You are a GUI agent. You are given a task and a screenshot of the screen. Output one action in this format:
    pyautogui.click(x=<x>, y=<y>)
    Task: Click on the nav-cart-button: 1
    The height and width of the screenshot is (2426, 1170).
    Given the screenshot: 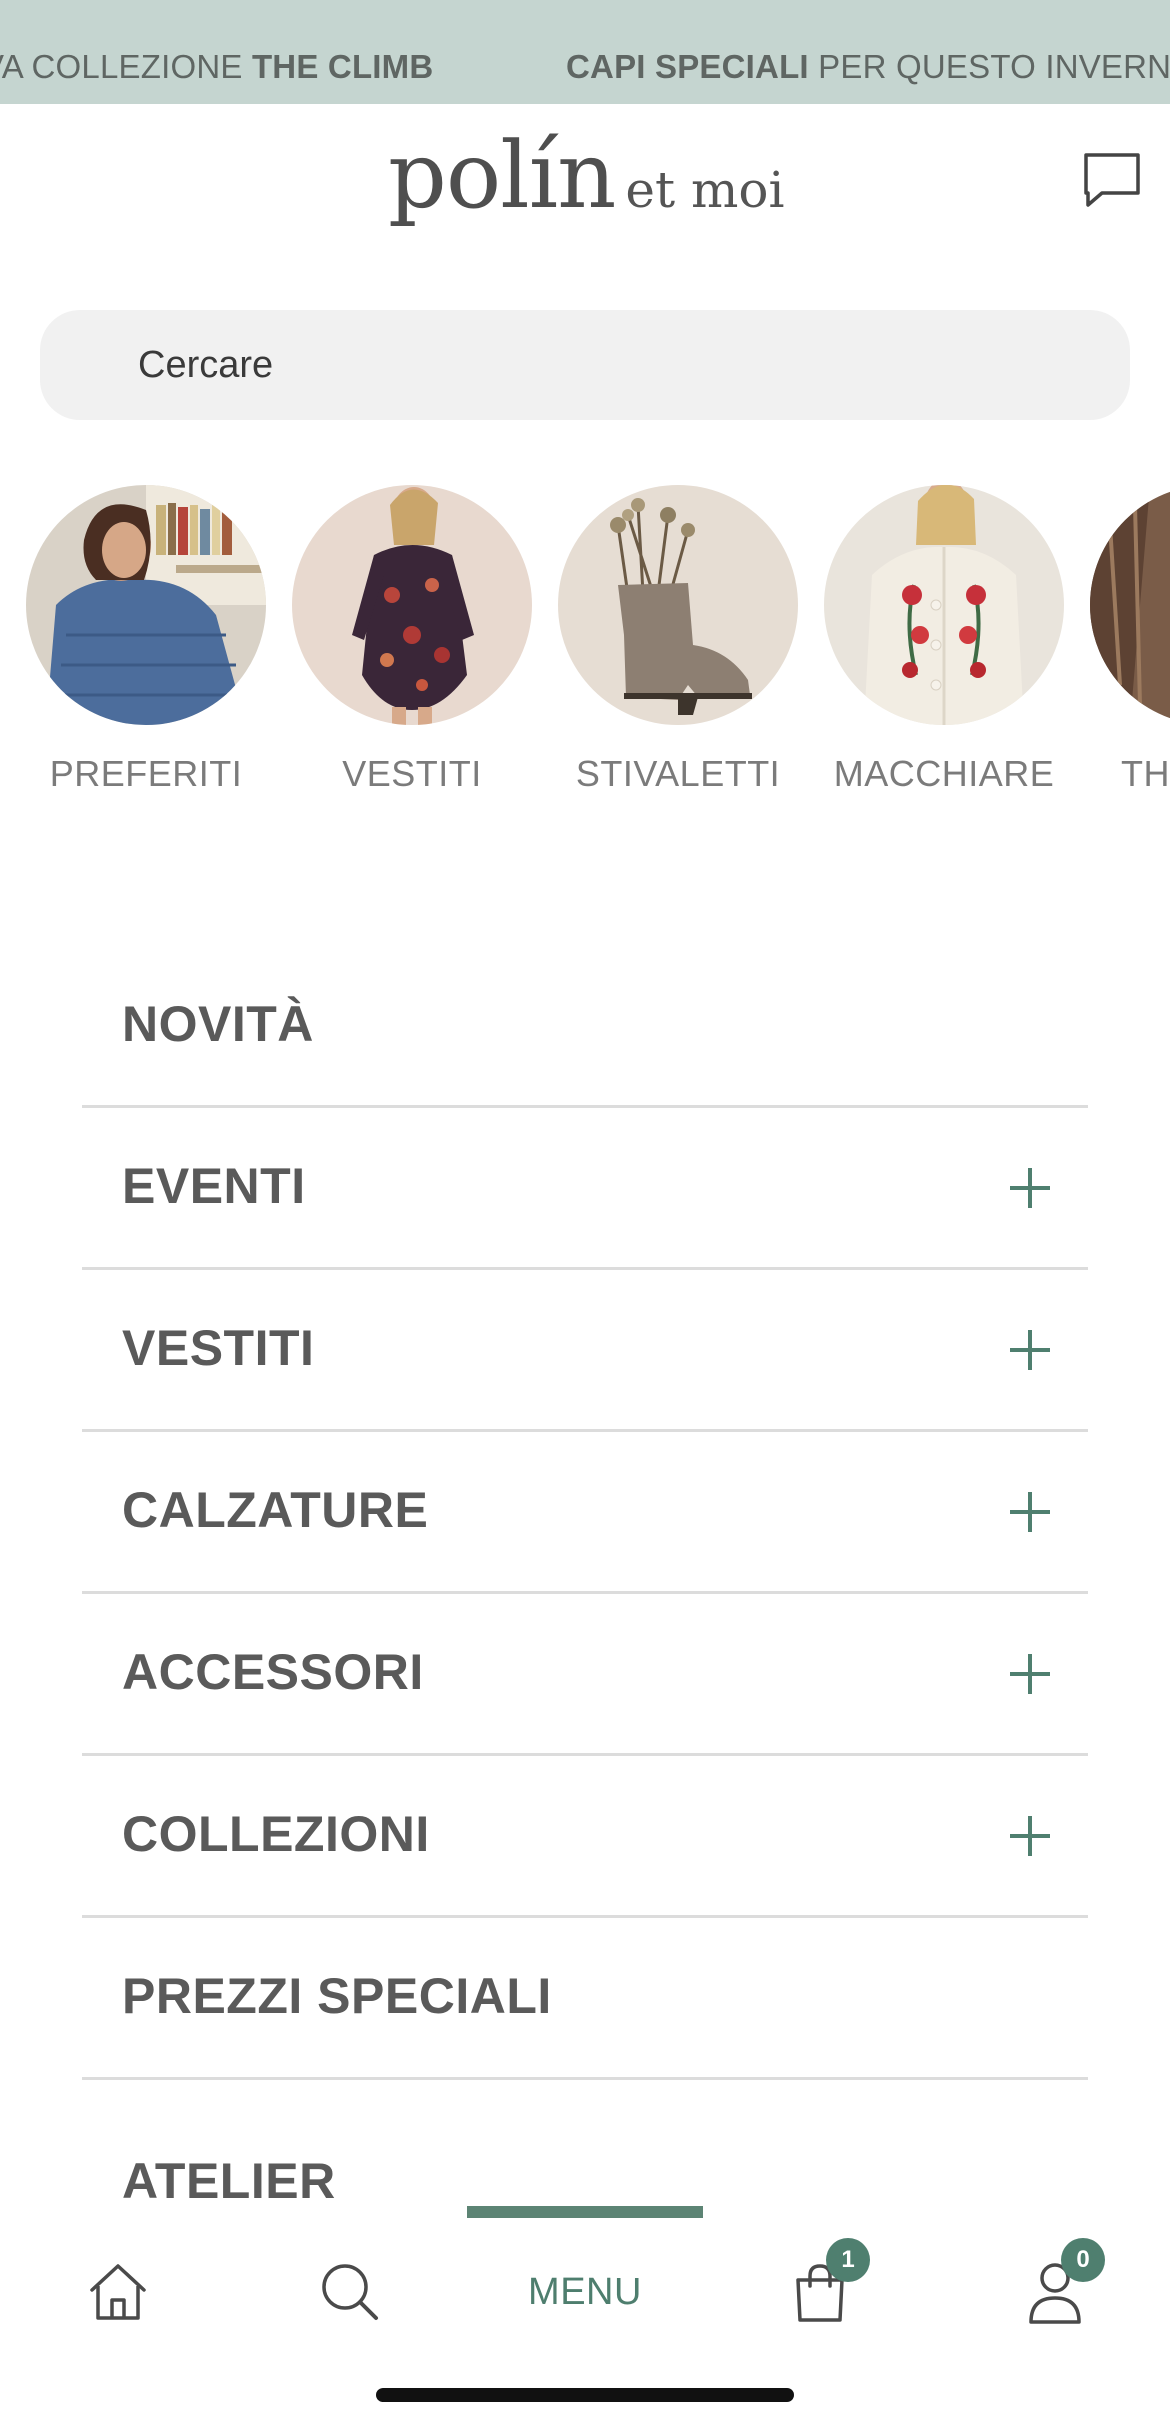 What is the action you would take?
    pyautogui.click(x=820, y=2290)
    